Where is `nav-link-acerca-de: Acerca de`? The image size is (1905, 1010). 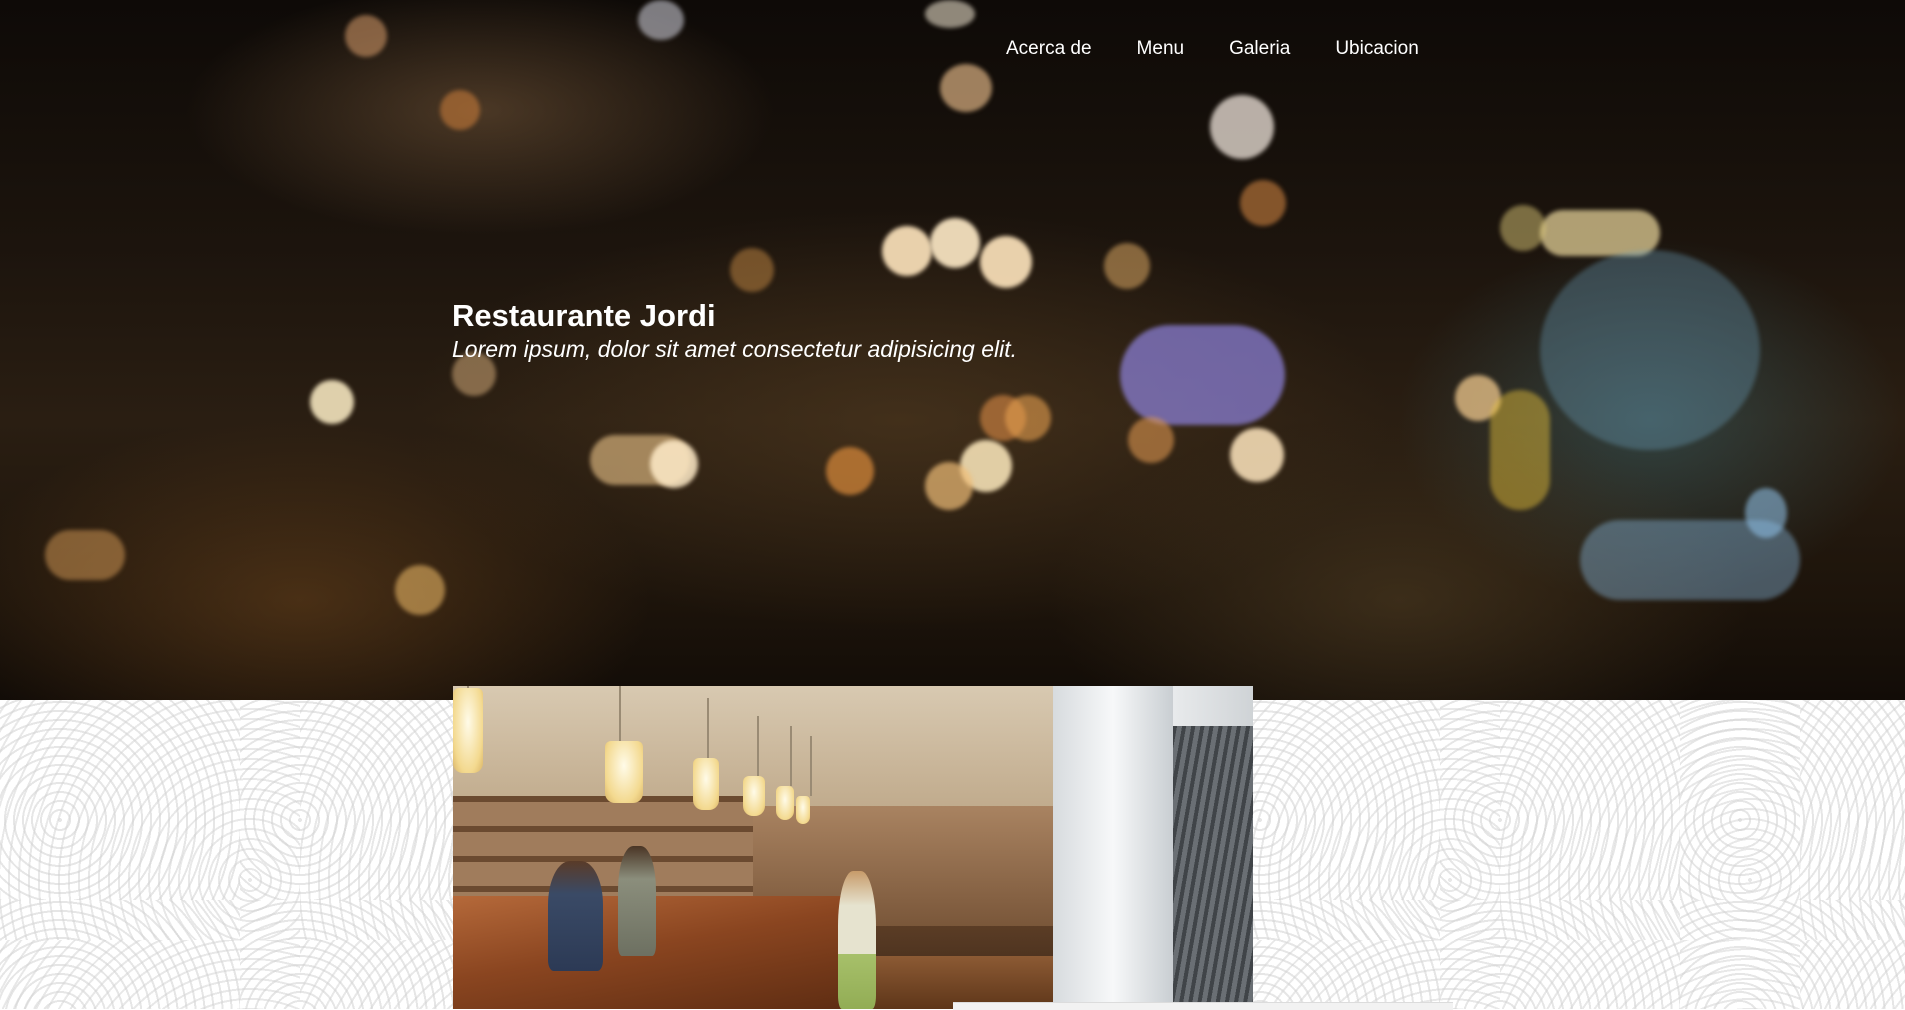
nav-link-acerca-de: Acerca de is located at coordinates (1049, 49).